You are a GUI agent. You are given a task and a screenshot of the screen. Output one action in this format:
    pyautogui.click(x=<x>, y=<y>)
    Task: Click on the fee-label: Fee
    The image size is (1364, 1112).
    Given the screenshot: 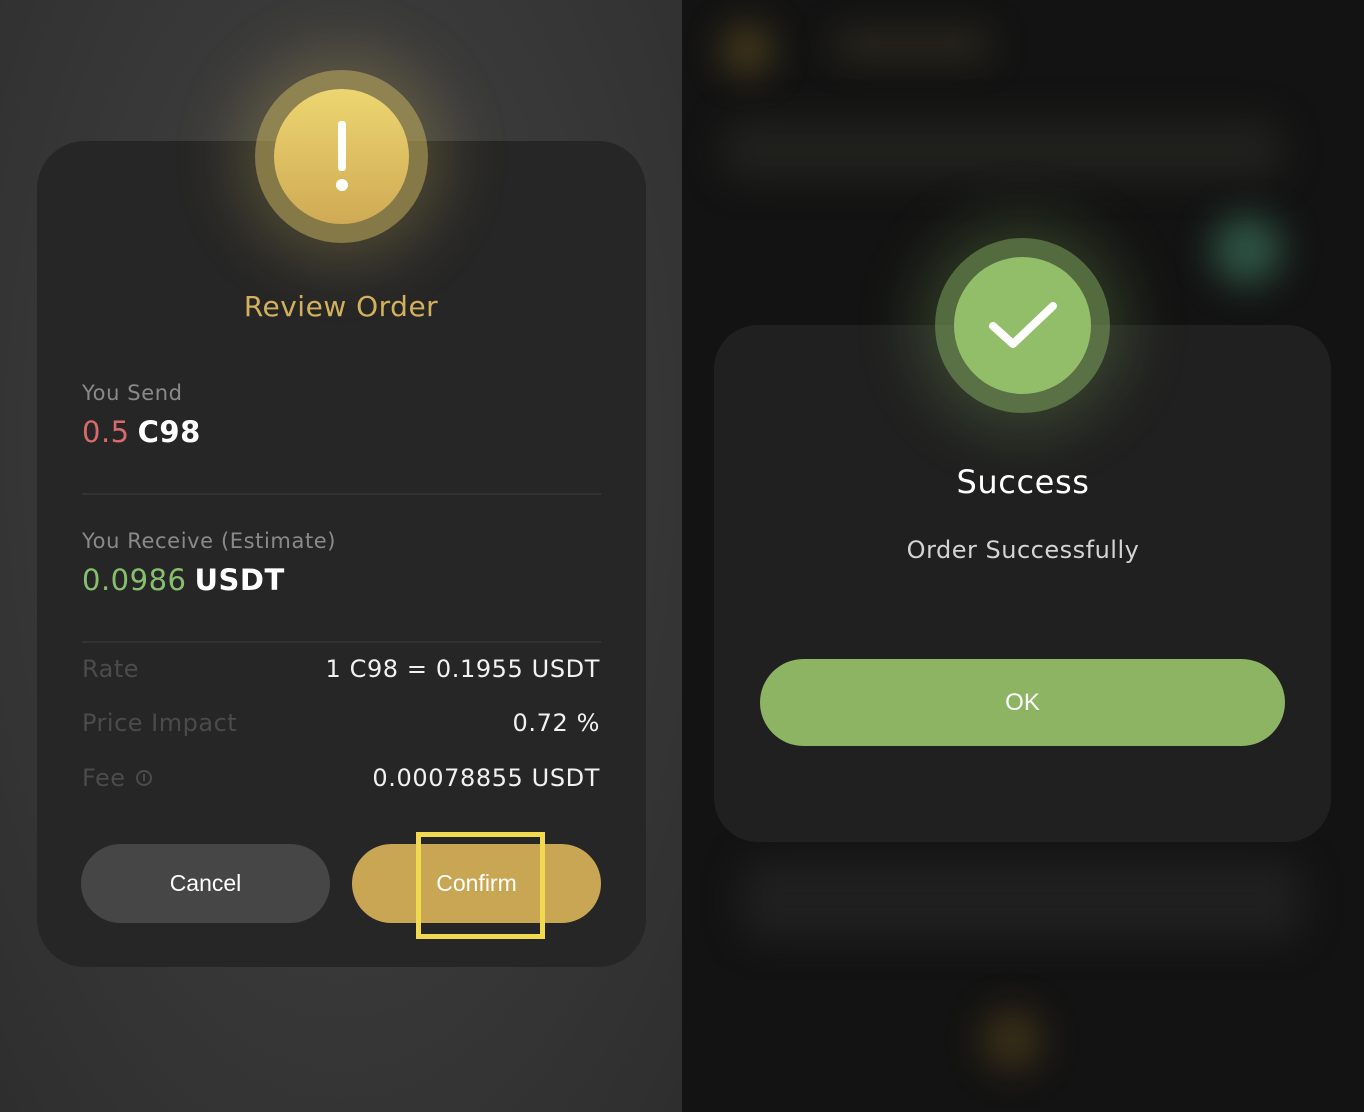 What is the action you would take?
    pyautogui.click(x=104, y=778)
    